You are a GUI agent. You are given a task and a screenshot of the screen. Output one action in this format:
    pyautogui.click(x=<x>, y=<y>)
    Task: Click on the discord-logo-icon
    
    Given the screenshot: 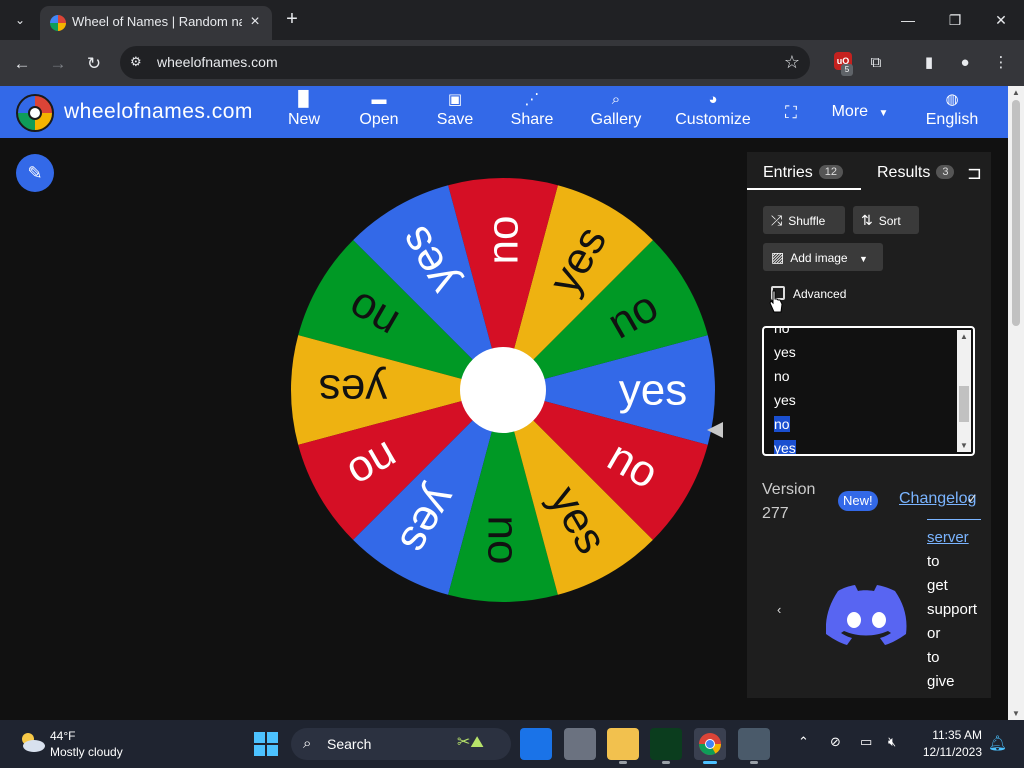 What is the action you would take?
    pyautogui.click(x=867, y=616)
    